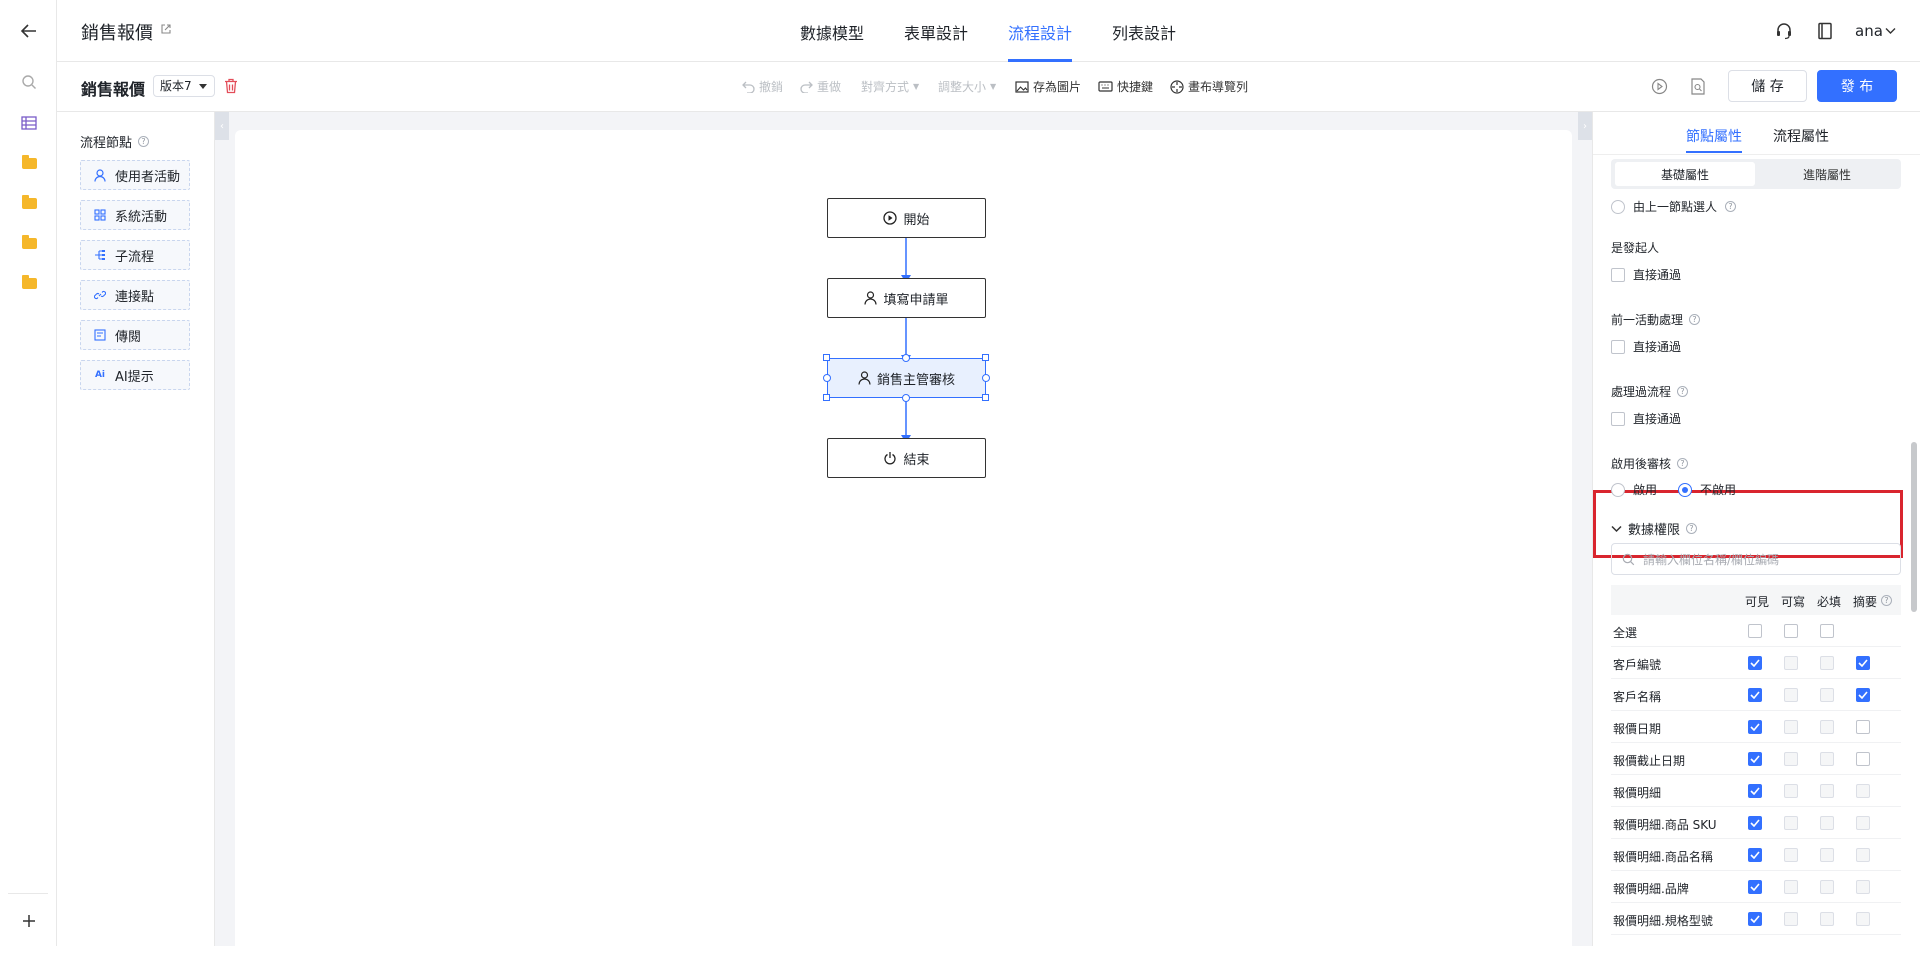 This screenshot has width=1920, height=960. Describe the element at coordinates (906, 218) in the screenshot. I see `flow-node-start: 開始` at that location.